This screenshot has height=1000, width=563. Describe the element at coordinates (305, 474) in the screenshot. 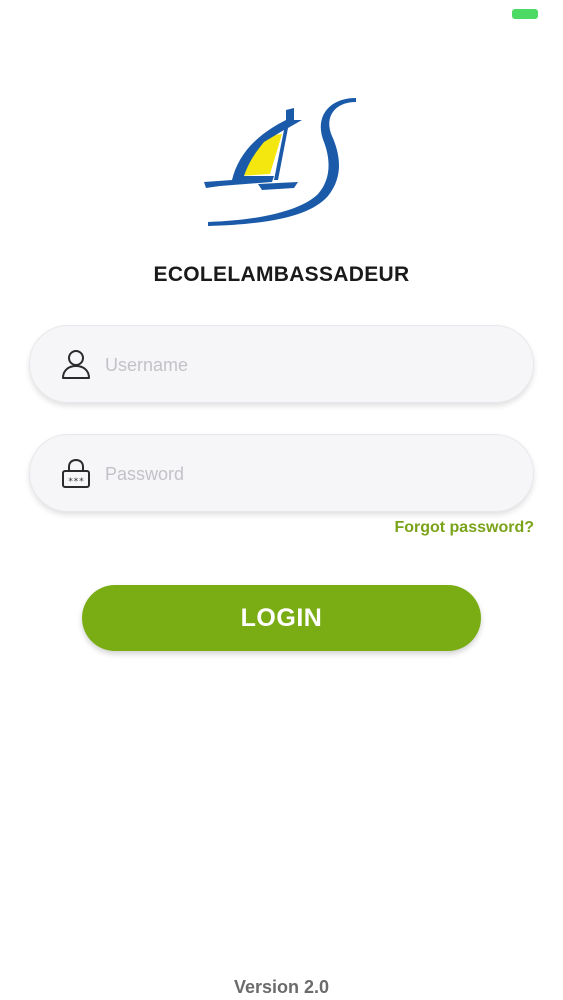

I see `password-input` at that location.